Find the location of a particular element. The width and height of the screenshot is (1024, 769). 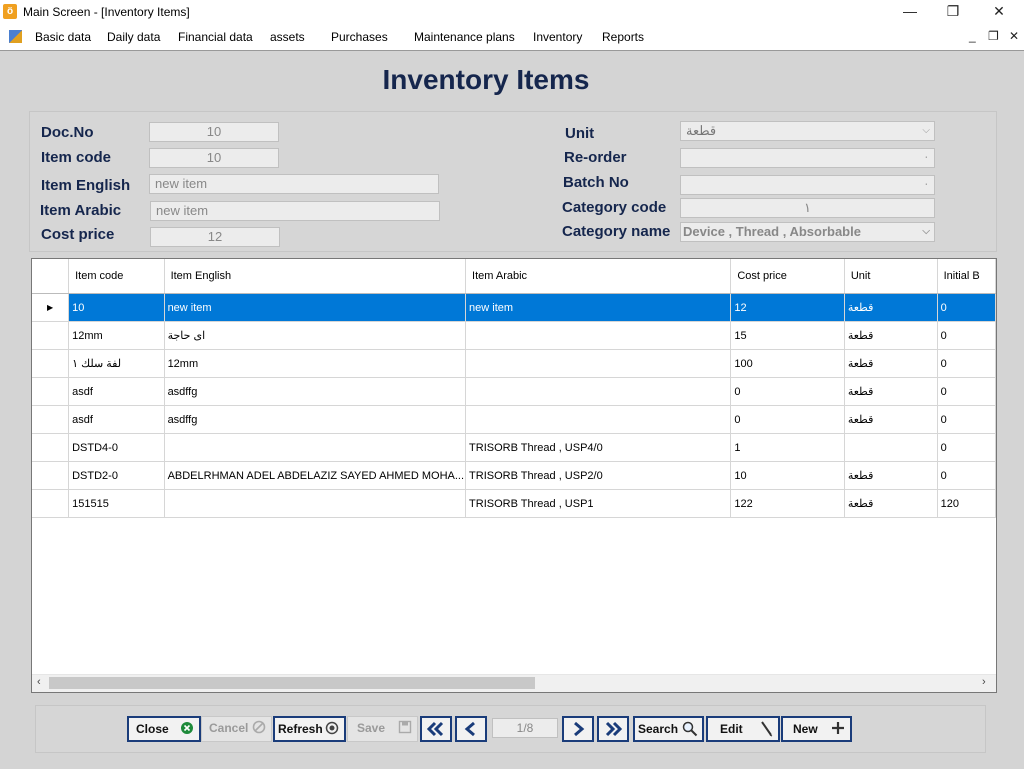

mdi-minimize-button: _ is located at coordinates (972, 36).